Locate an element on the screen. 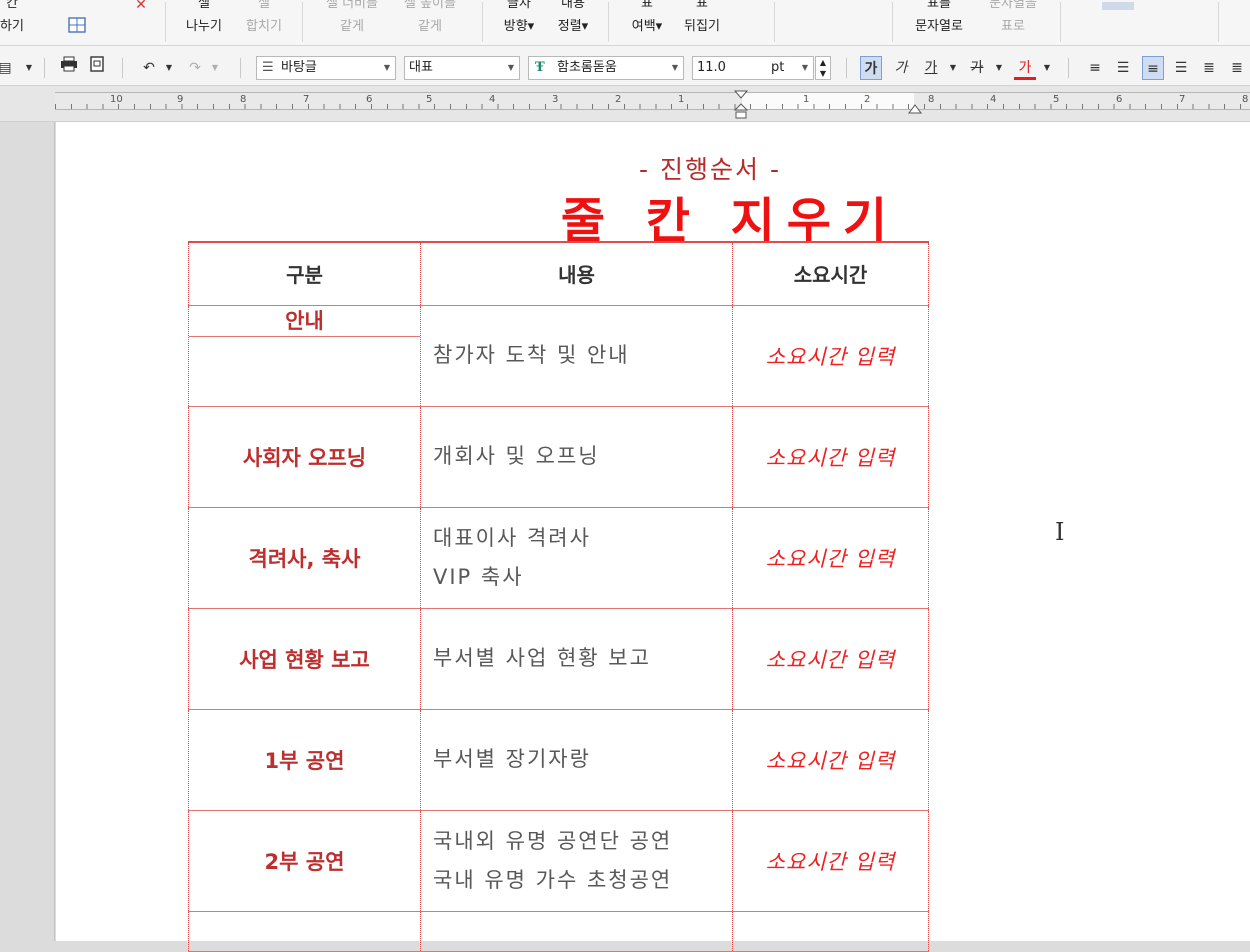 This screenshot has height=952, width=1250. table-grid-icon is located at coordinates (77, 28).